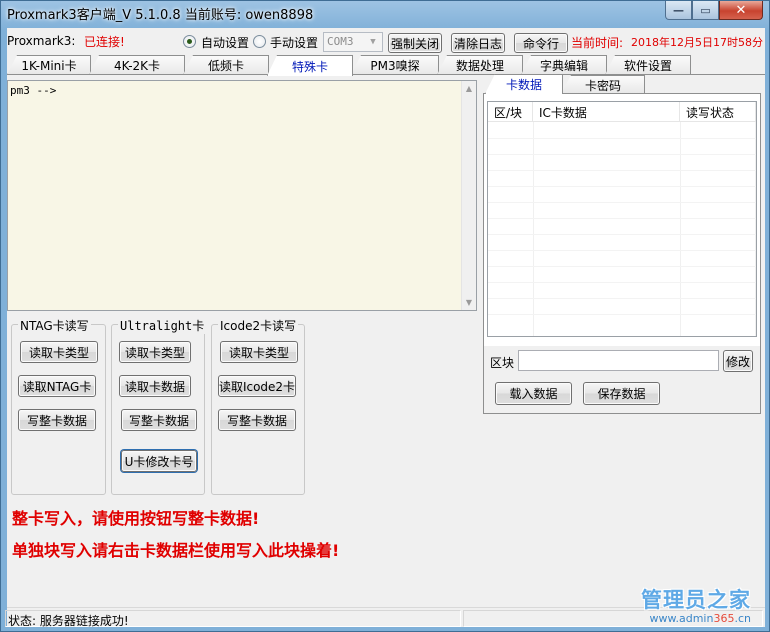 The width and height of the screenshot is (770, 632). I want to click on auto-setting-radio, so click(189, 41).